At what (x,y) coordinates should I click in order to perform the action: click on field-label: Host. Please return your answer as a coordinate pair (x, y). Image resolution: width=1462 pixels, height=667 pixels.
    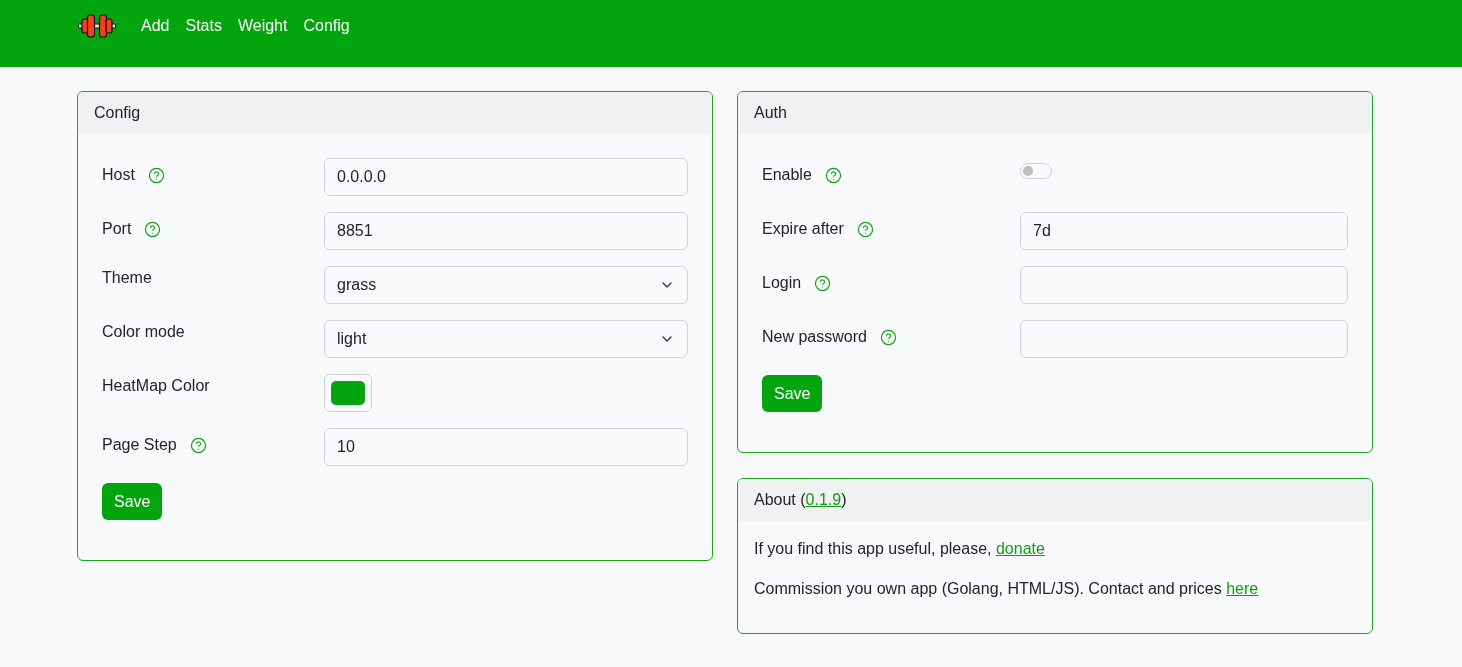
    Looking at the image, I should click on (118, 175).